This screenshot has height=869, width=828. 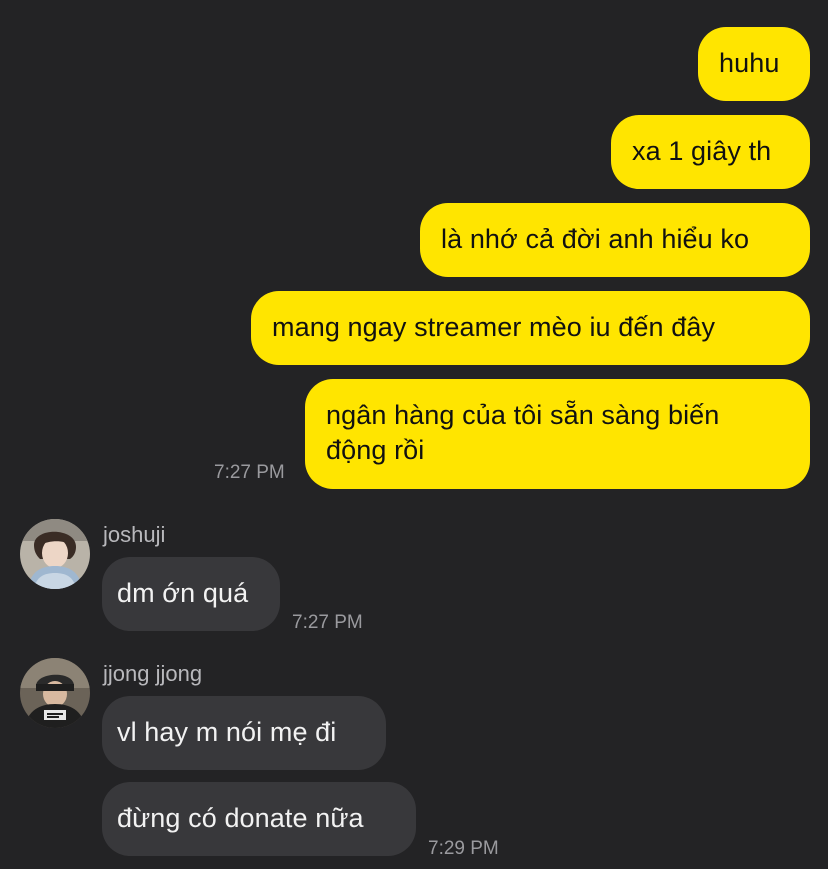 I want to click on message-text: ngân hàng của tôi sẵn sàng biến động rồi, so click(x=523, y=432).